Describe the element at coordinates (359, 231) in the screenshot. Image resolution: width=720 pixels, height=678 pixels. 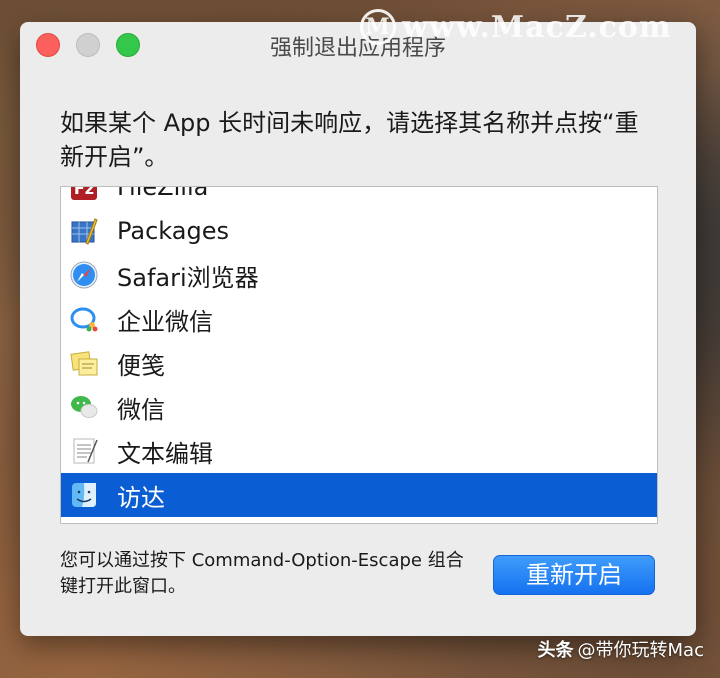
I see `list-item-packages: Packages` at that location.